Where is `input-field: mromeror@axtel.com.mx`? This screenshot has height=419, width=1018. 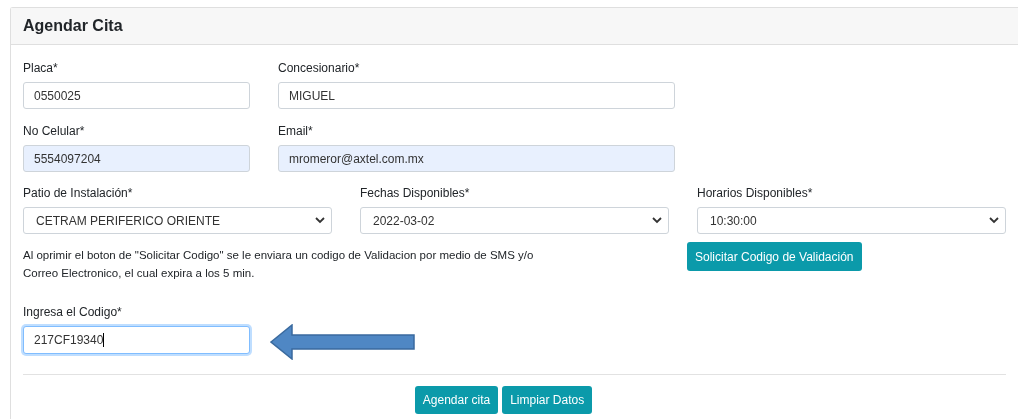
input-field: mromeror@axtel.com.mx is located at coordinates (476, 158).